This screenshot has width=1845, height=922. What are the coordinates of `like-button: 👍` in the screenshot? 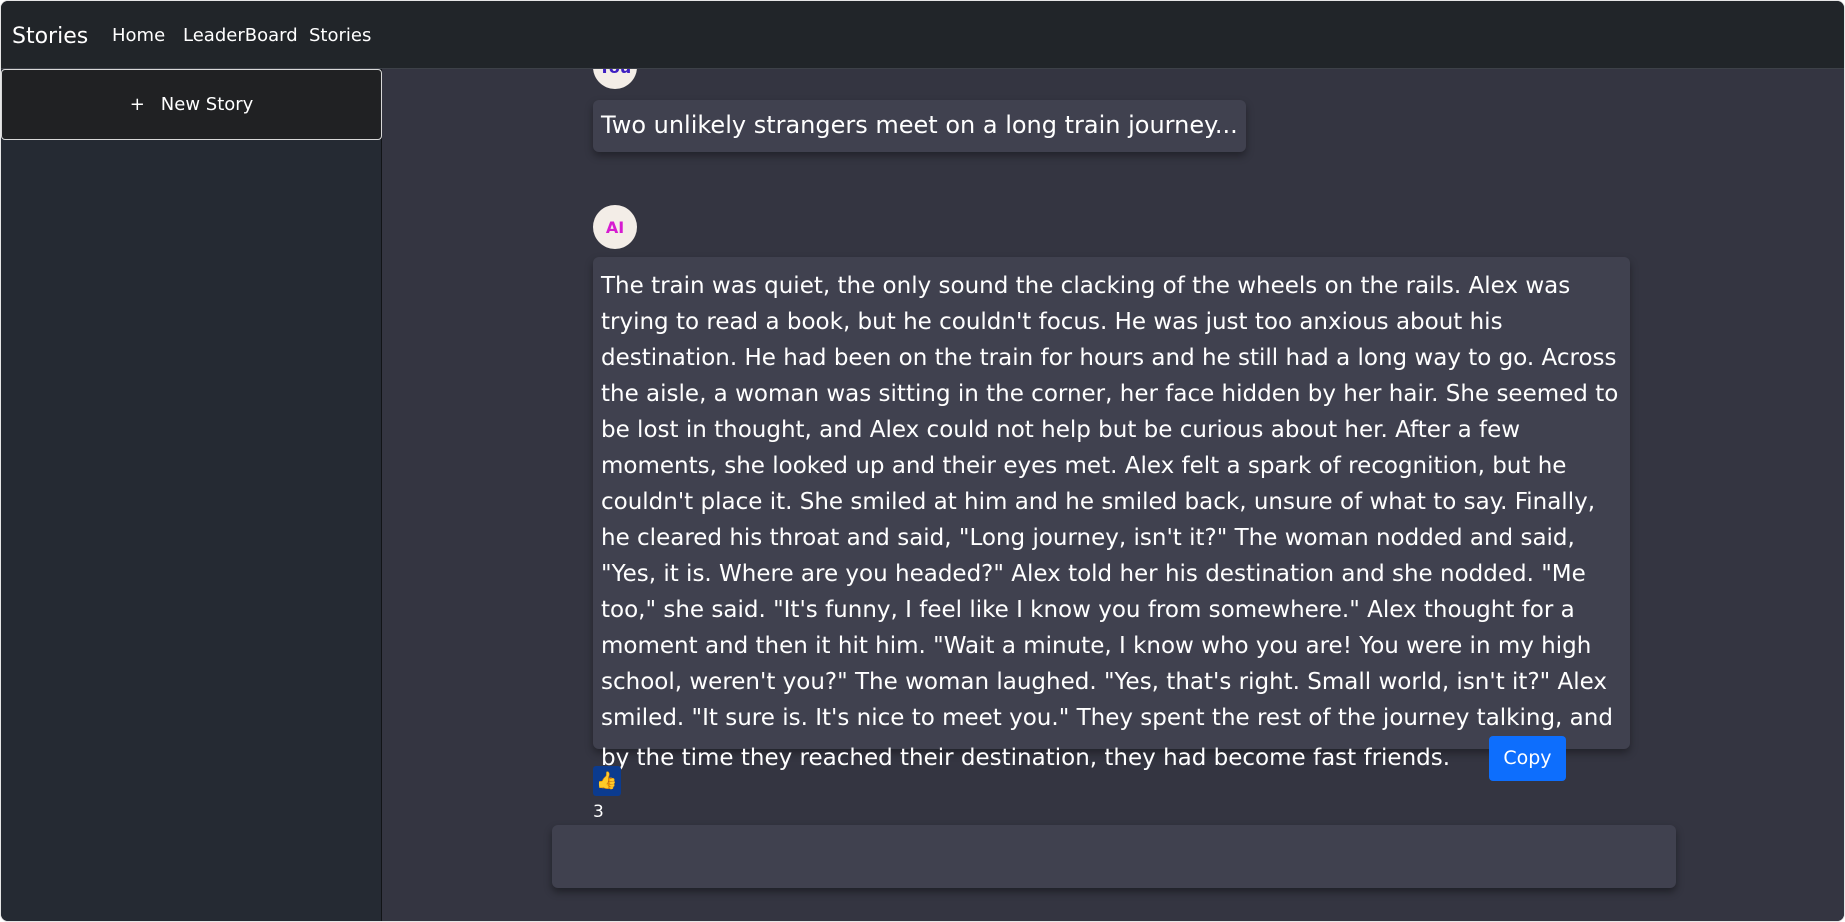 It's located at (607, 781).